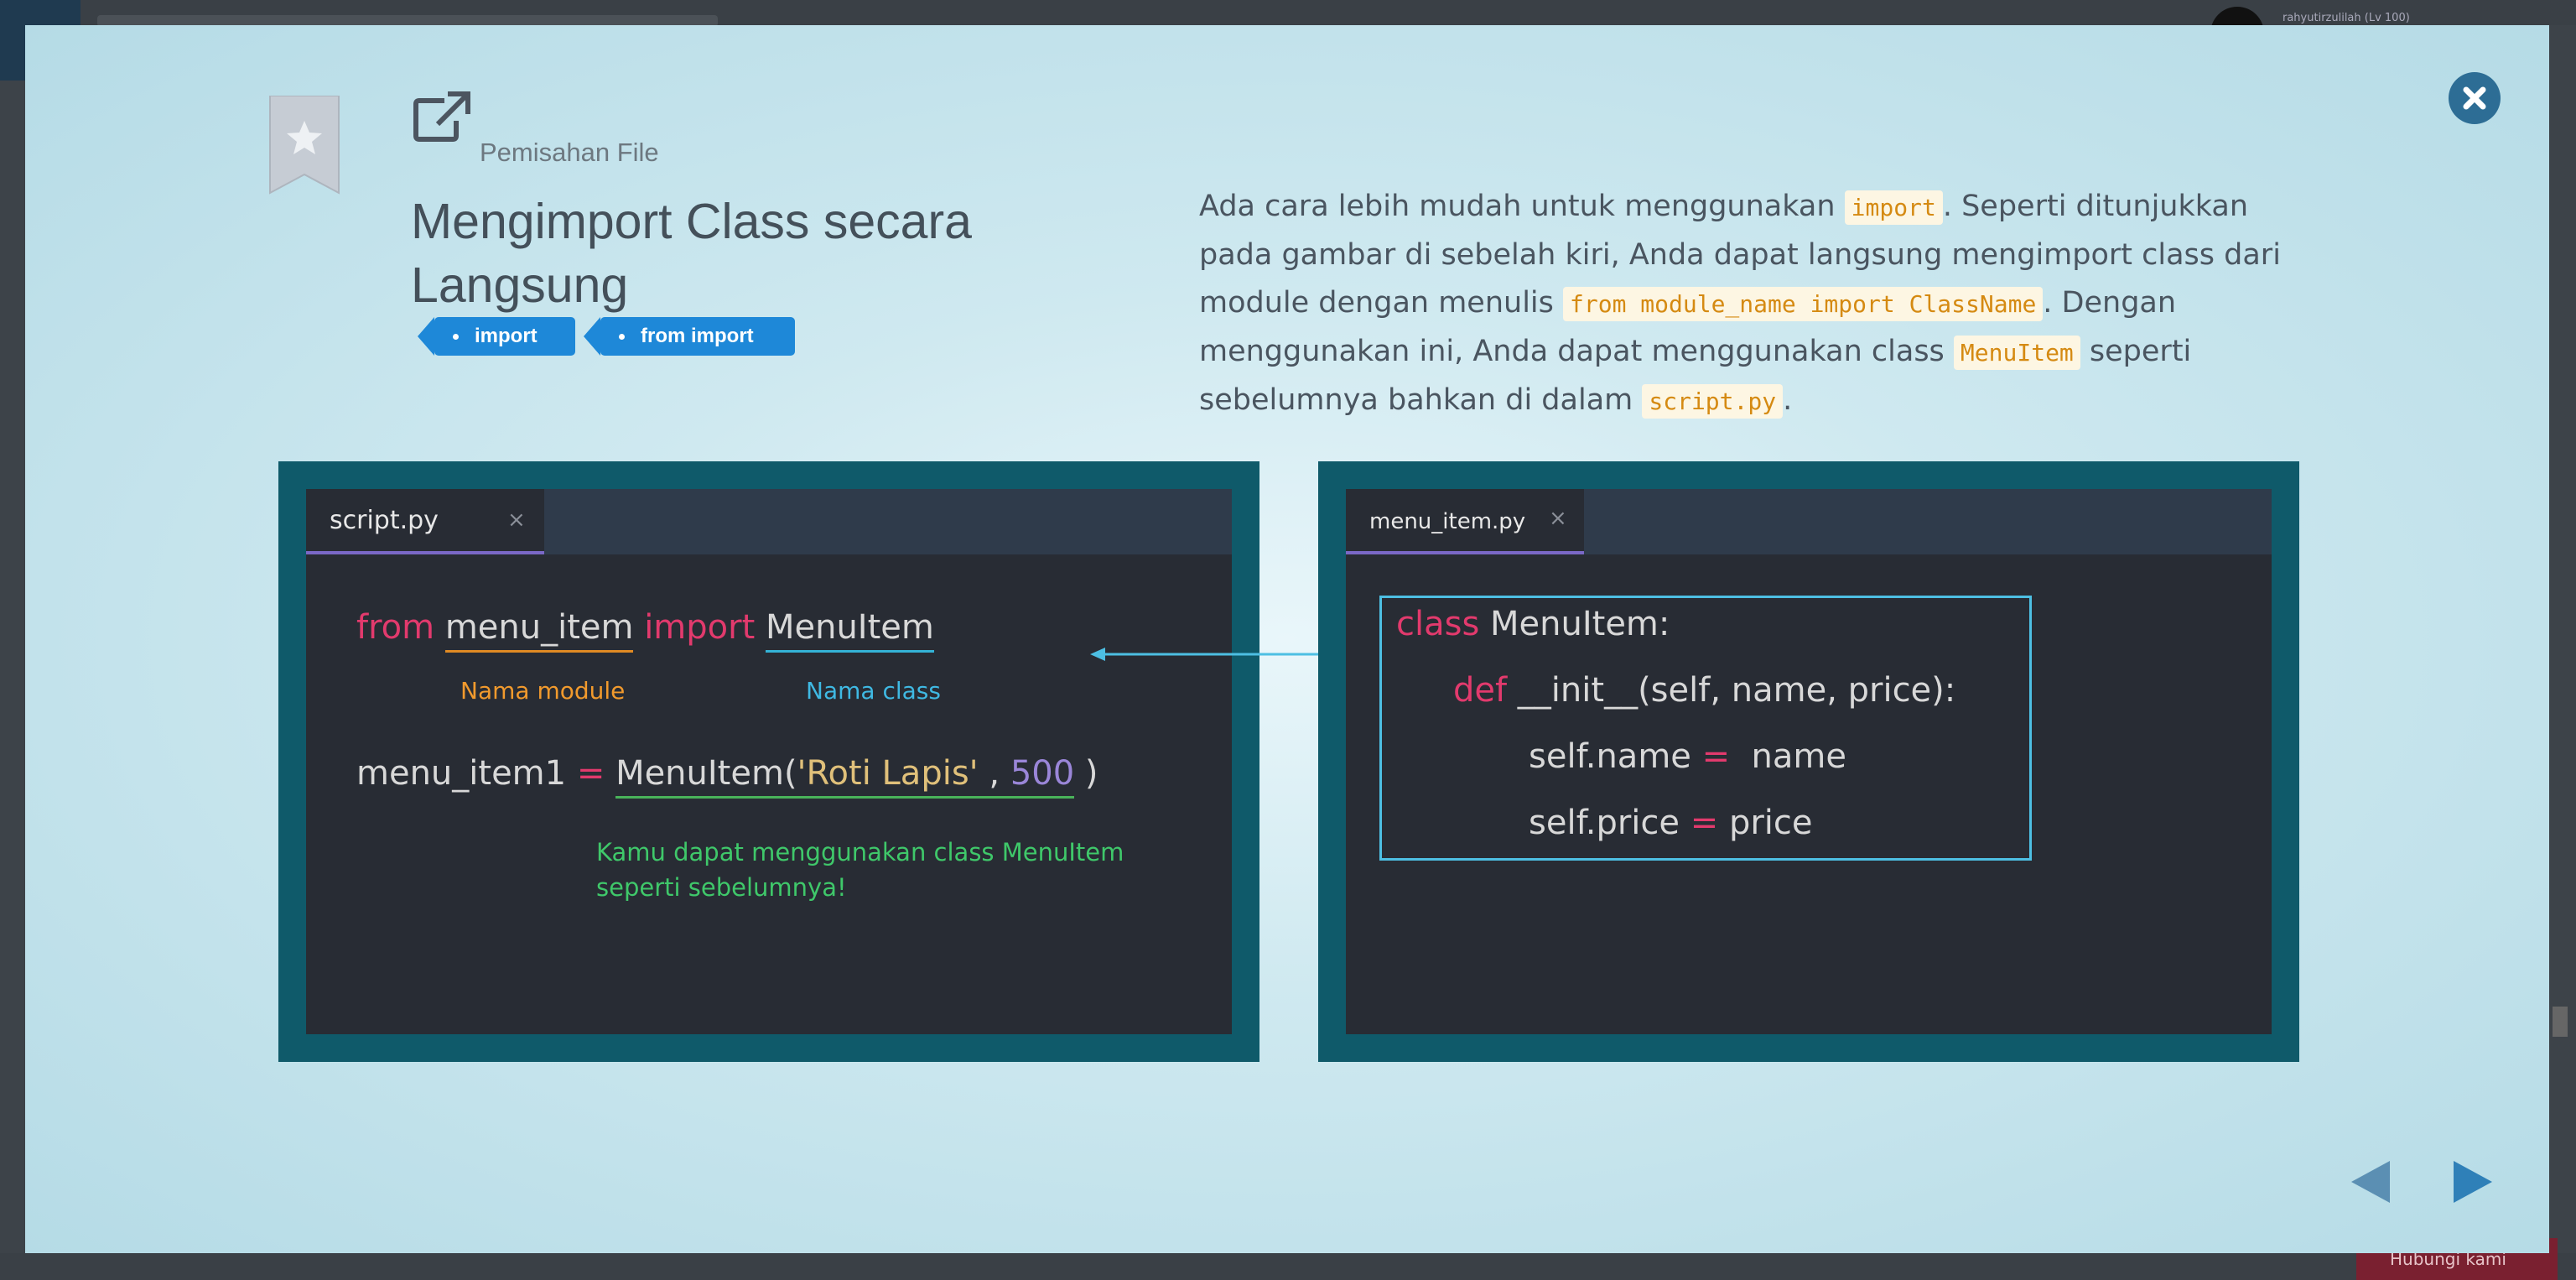  I want to click on call-close: ), so click(1086, 773).